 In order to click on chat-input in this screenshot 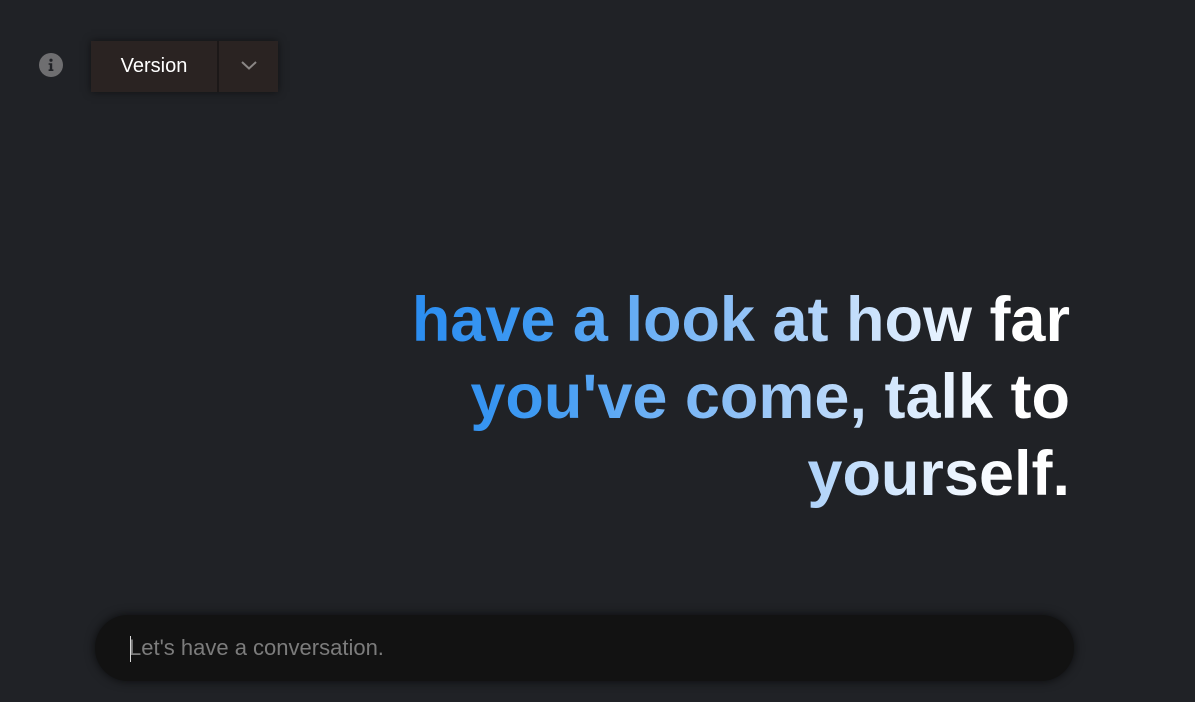, I will do `click(579, 648)`.